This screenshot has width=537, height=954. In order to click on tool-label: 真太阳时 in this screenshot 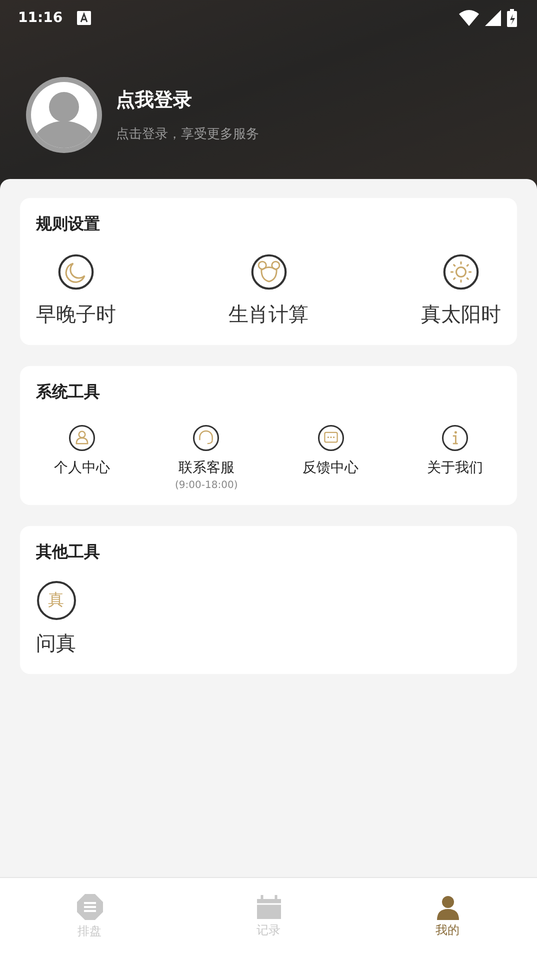, I will do `click(461, 314)`.